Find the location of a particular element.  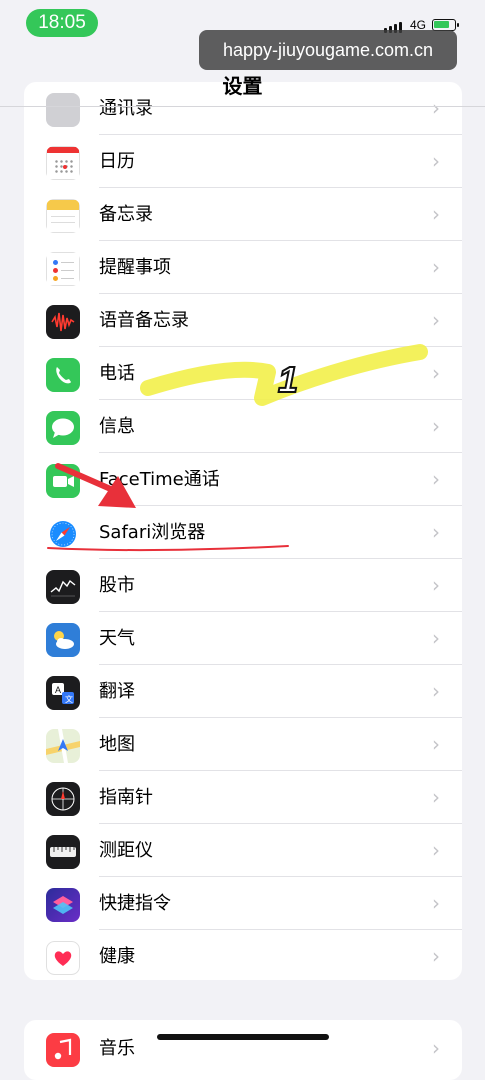

settings-row-label: 股市 is located at coordinates (117, 585).